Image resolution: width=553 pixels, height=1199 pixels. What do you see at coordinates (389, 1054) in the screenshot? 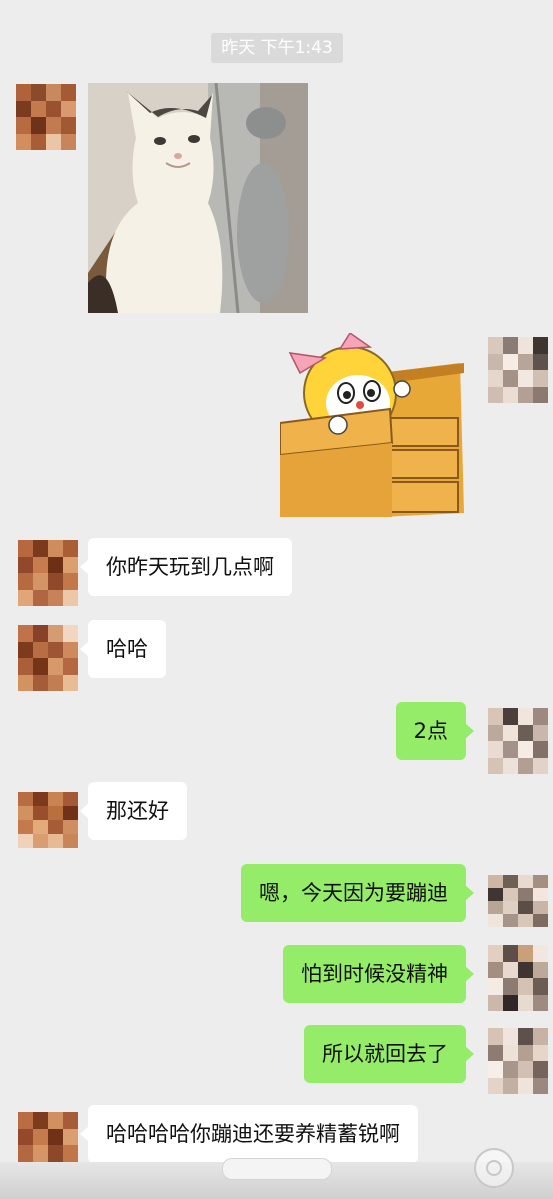
I see `message-bubble-sent: 所以就回去了` at bounding box center [389, 1054].